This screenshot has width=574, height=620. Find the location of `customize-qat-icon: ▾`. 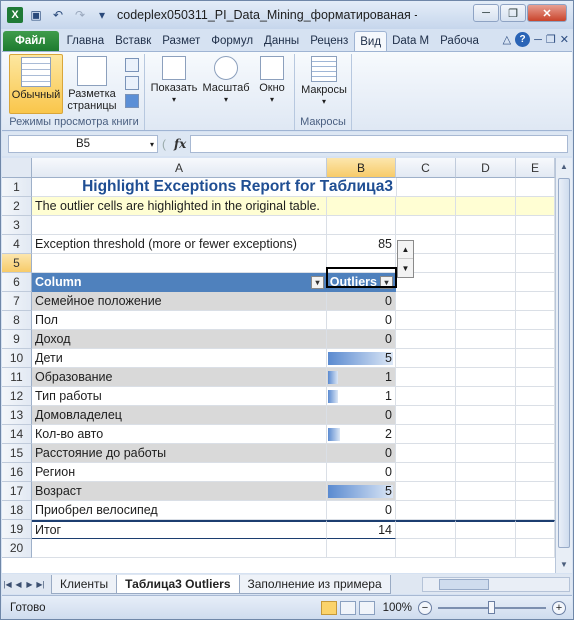

customize-qat-icon: ▾ is located at coordinates (102, 15).